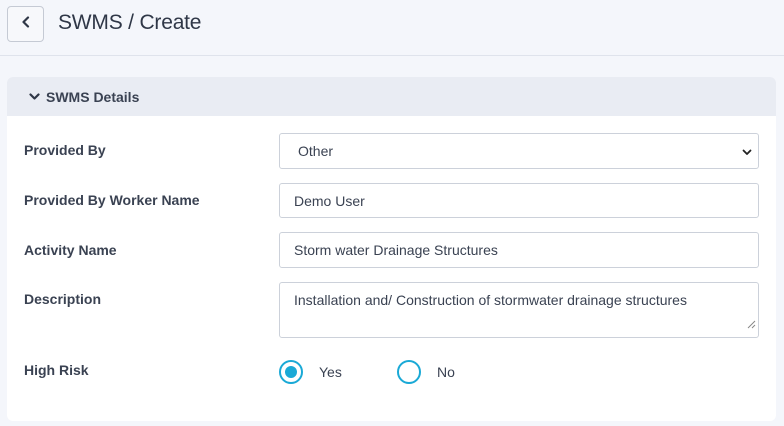 The image size is (784, 426). I want to click on high-risk-yes-radio, so click(291, 372).